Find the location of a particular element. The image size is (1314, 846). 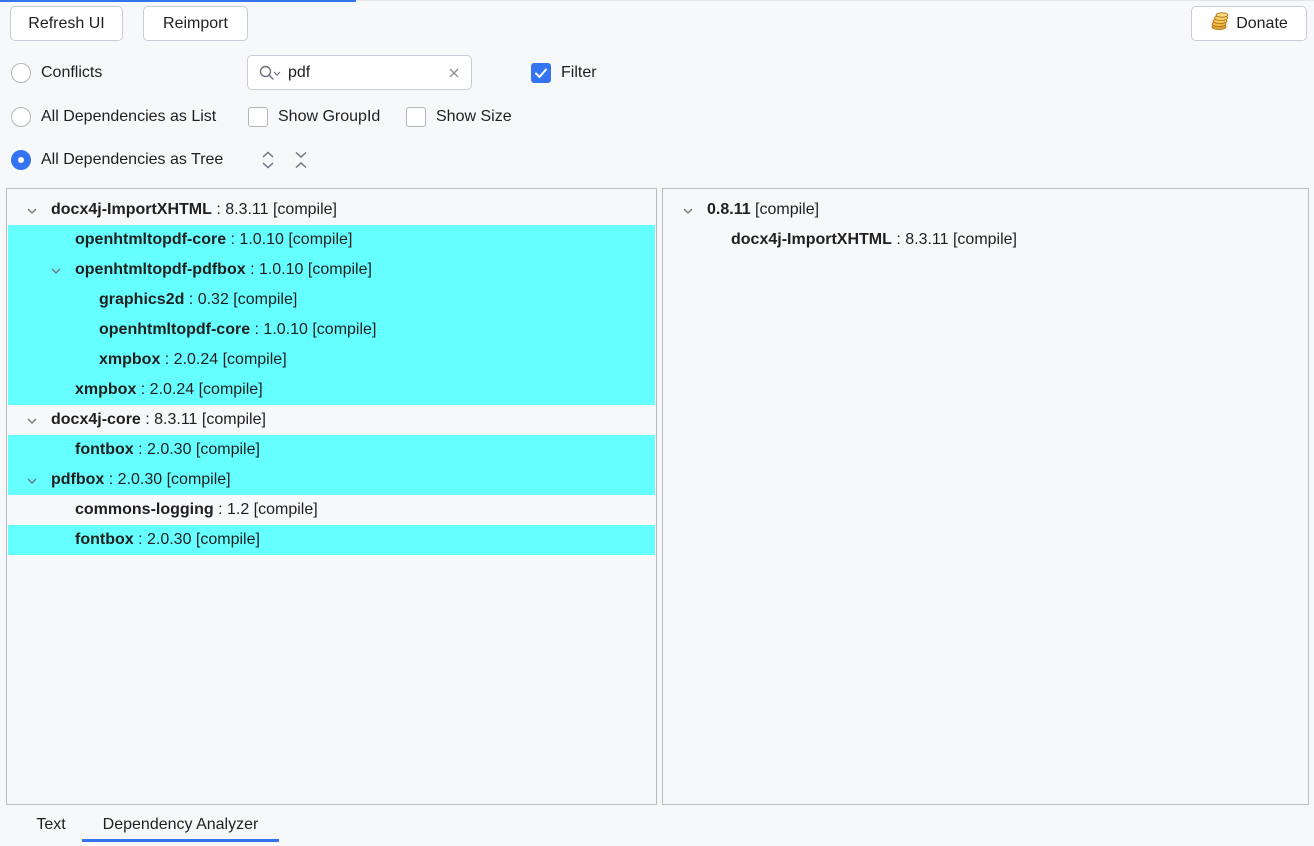

donate-button: Donate is located at coordinates (1249, 23).